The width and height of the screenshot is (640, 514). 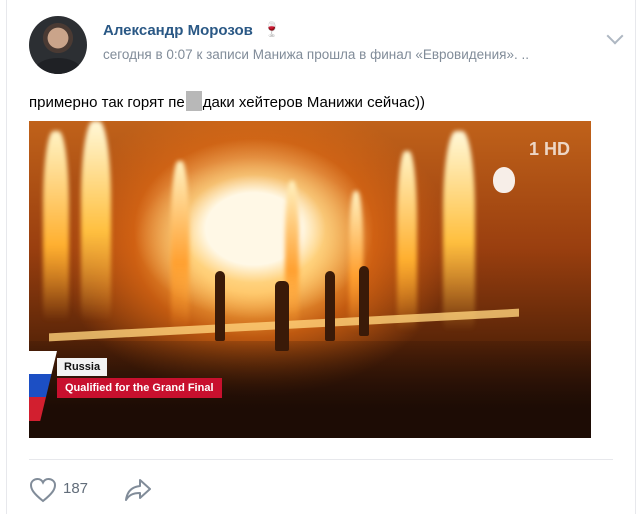 What do you see at coordinates (504, 180) in the screenshot?
I see `mask-icon` at bounding box center [504, 180].